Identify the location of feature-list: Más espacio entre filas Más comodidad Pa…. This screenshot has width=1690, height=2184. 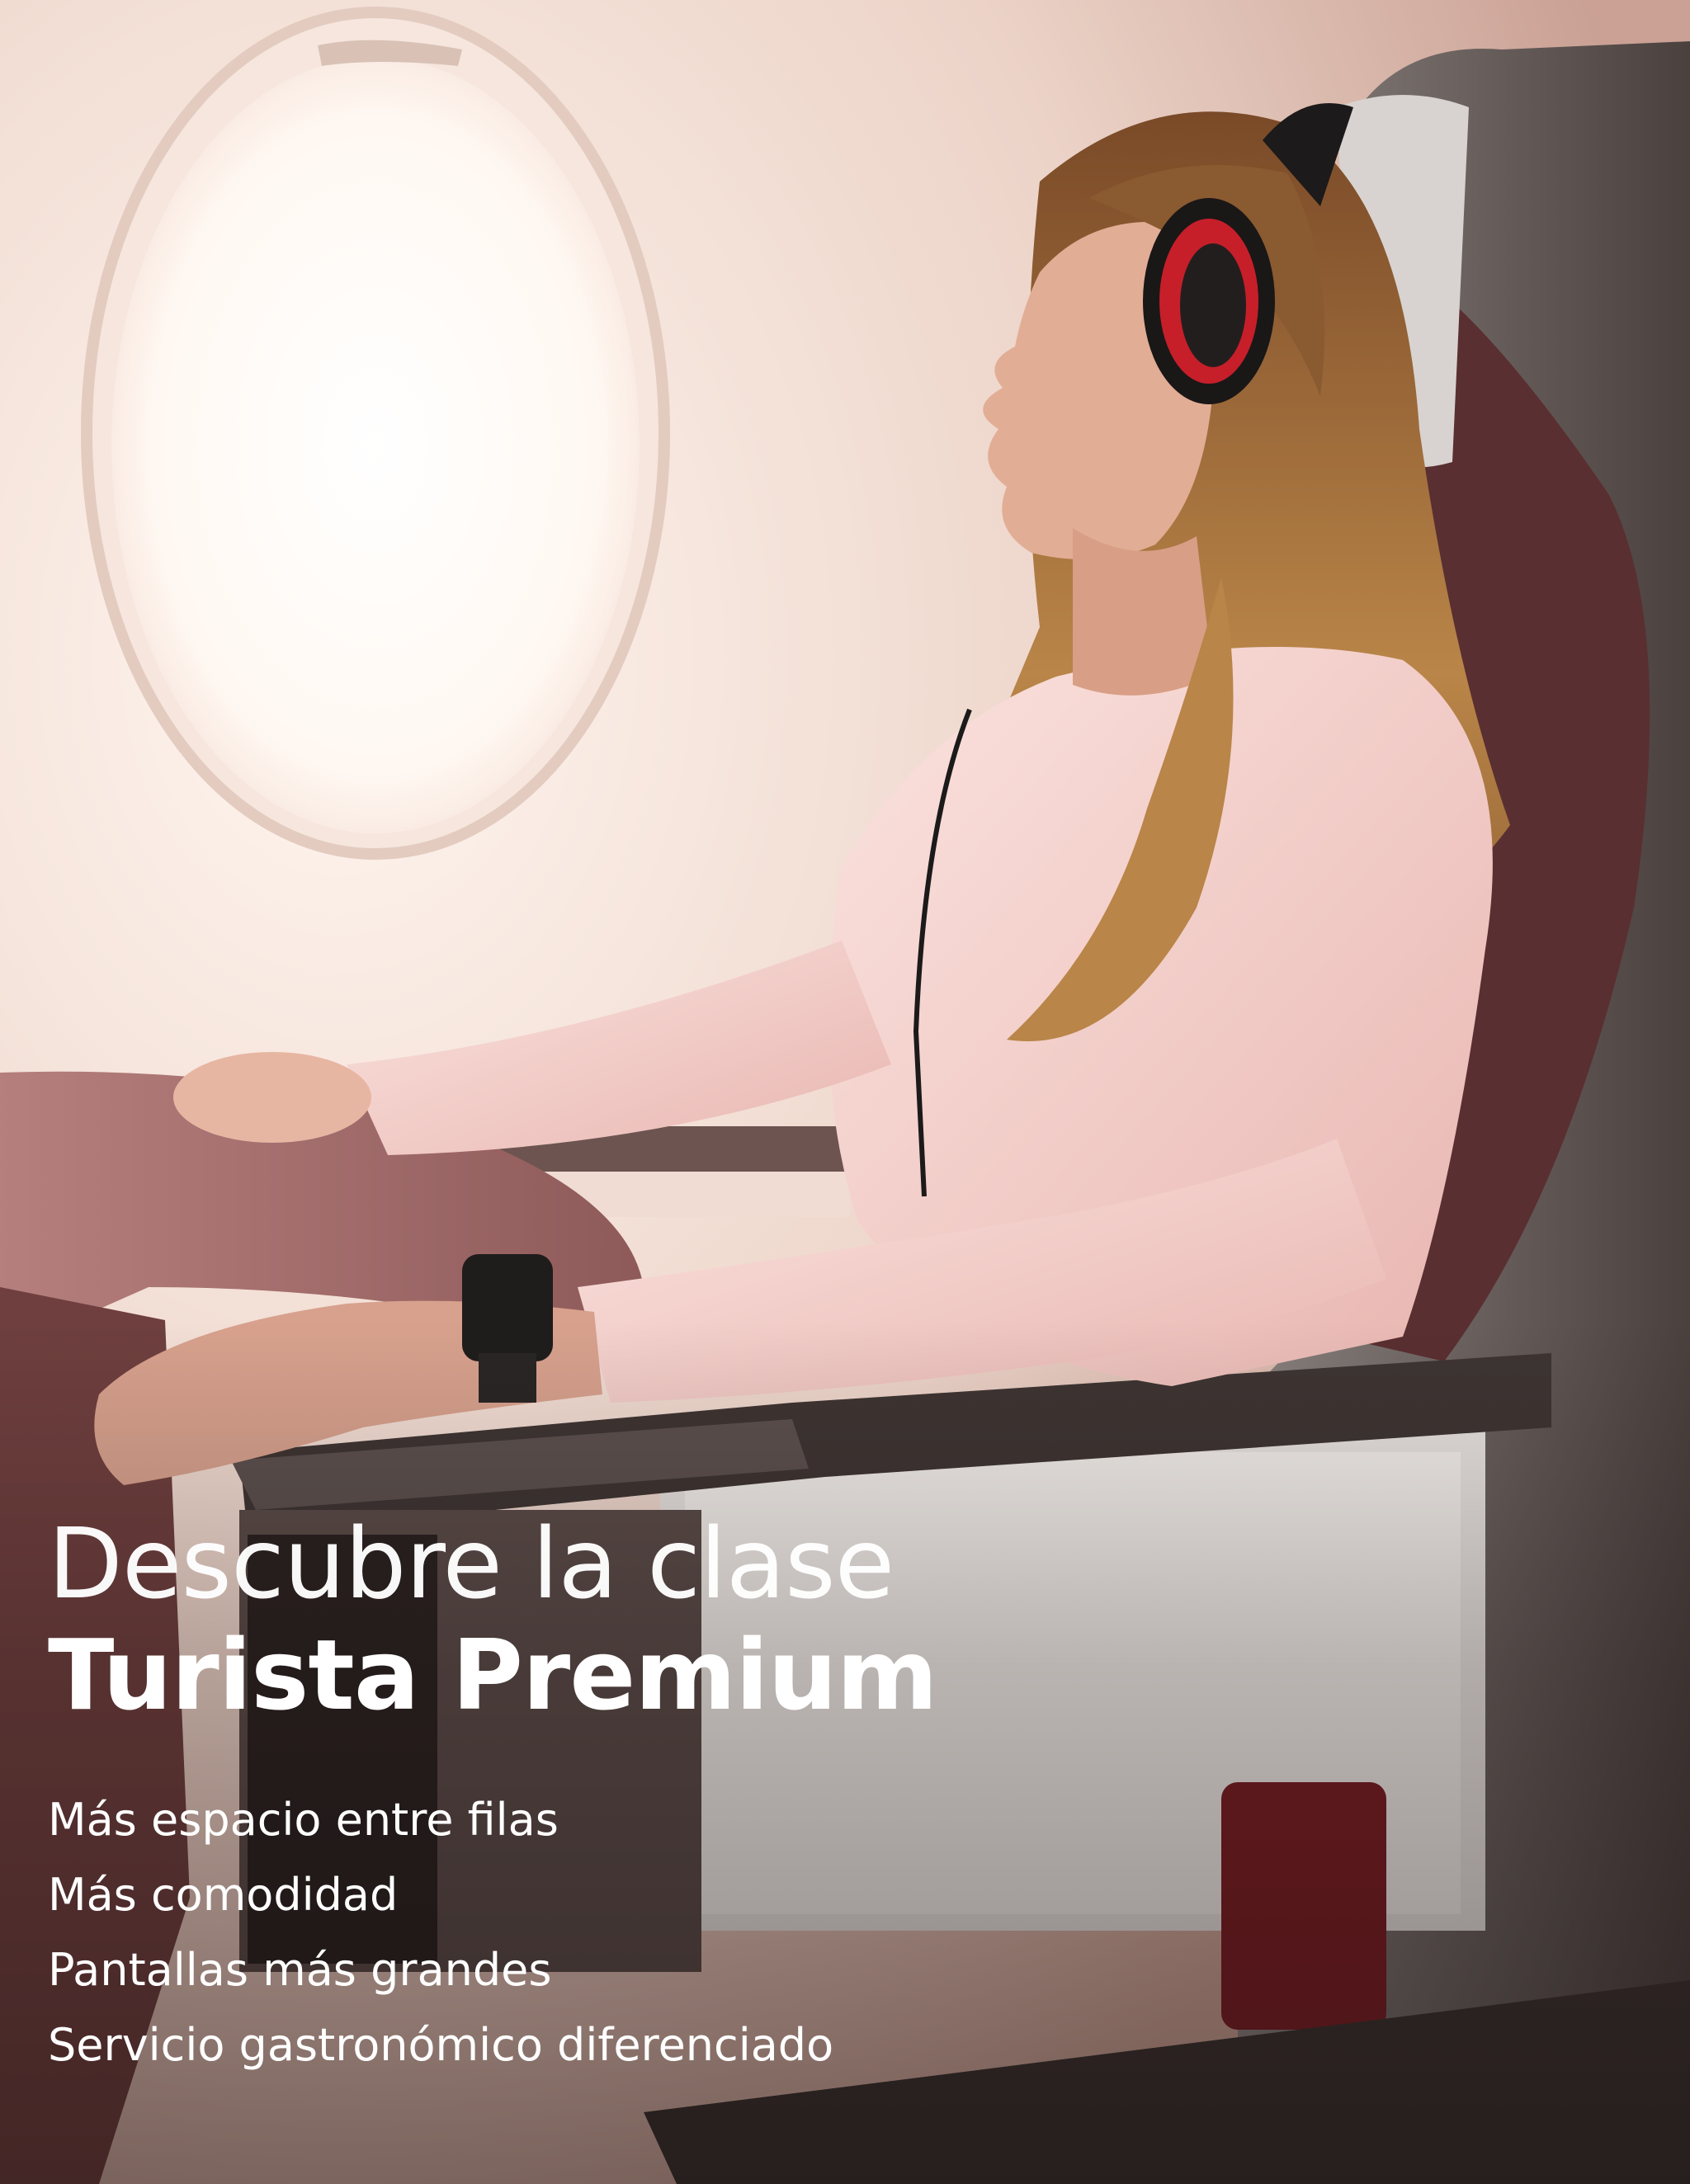
(543, 1932).